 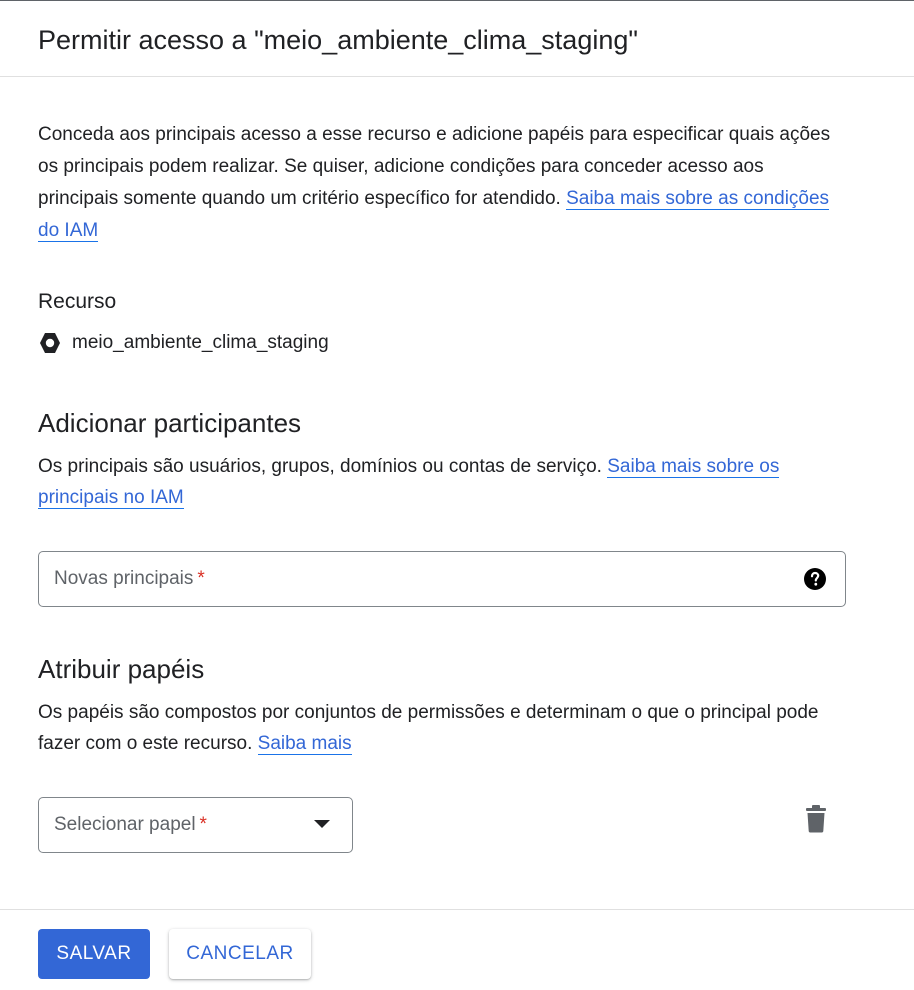 What do you see at coordinates (240, 954) in the screenshot?
I see `cancel-button: CANCELAR` at bounding box center [240, 954].